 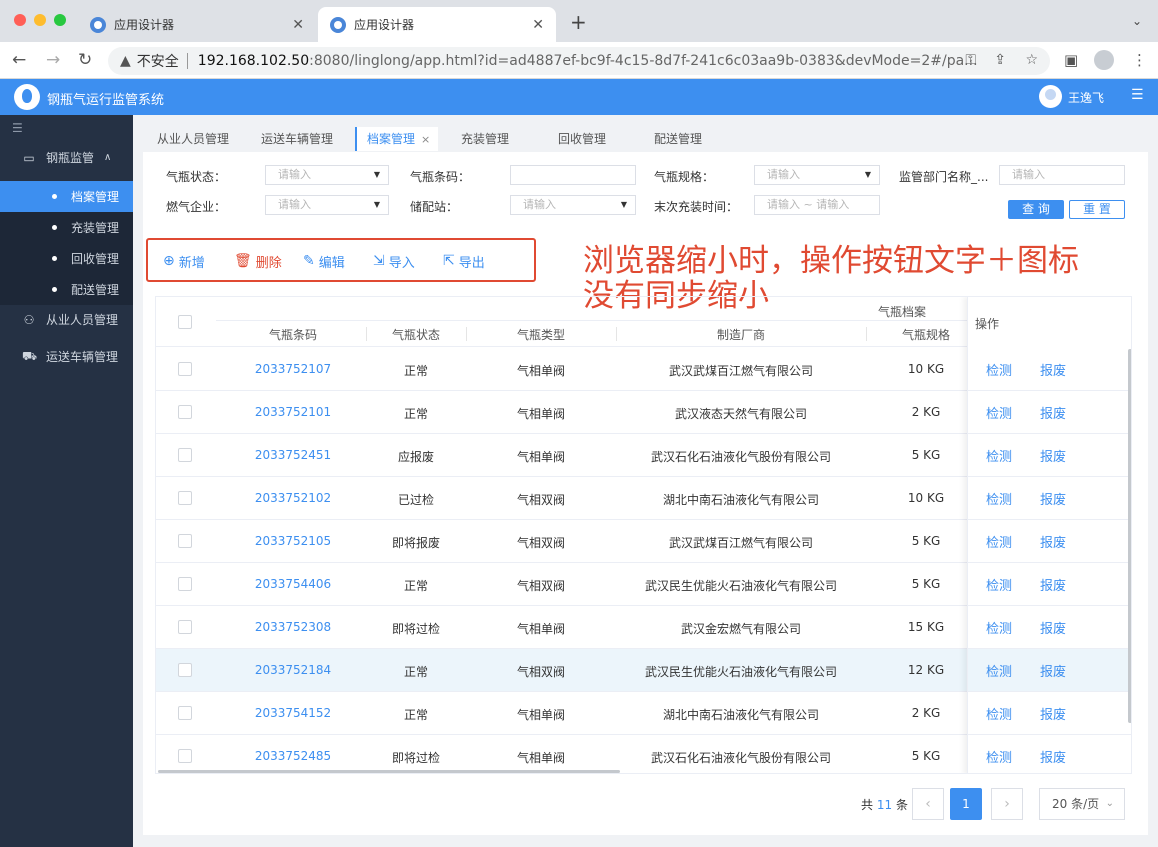 I want to click on forward-arrow-icon: →, so click(x=53, y=60).